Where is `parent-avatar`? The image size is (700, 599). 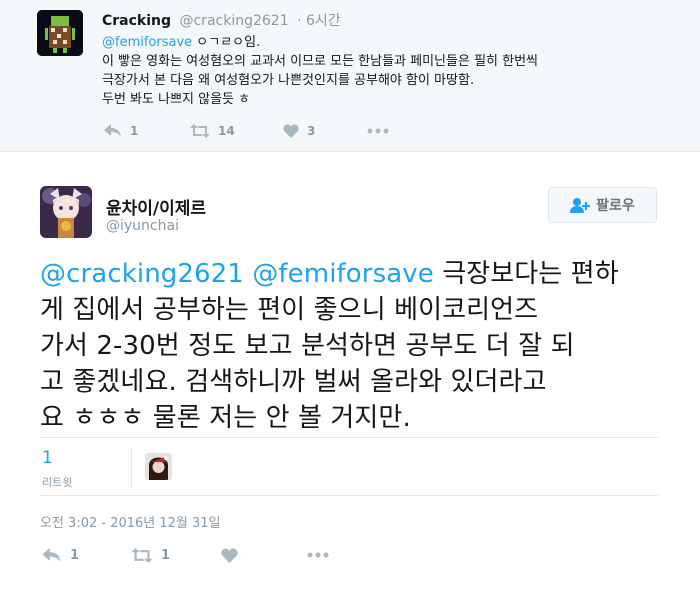 parent-avatar is located at coordinates (60, 33).